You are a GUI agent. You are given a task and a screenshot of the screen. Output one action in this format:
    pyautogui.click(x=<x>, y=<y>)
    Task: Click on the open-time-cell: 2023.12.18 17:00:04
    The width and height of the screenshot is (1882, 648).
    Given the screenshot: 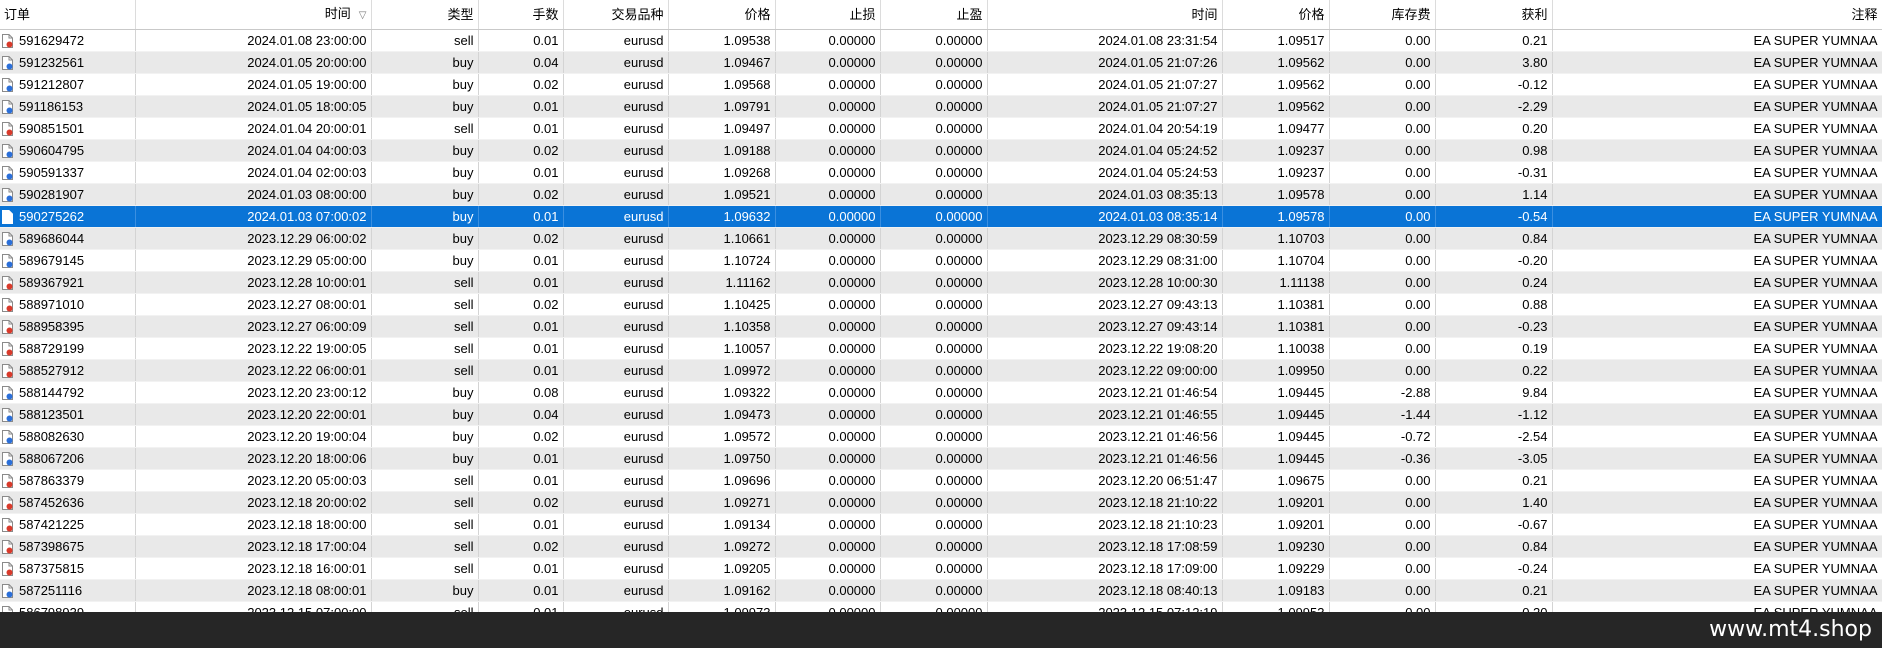 What is the action you would take?
    pyautogui.click(x=253, y=546)
    